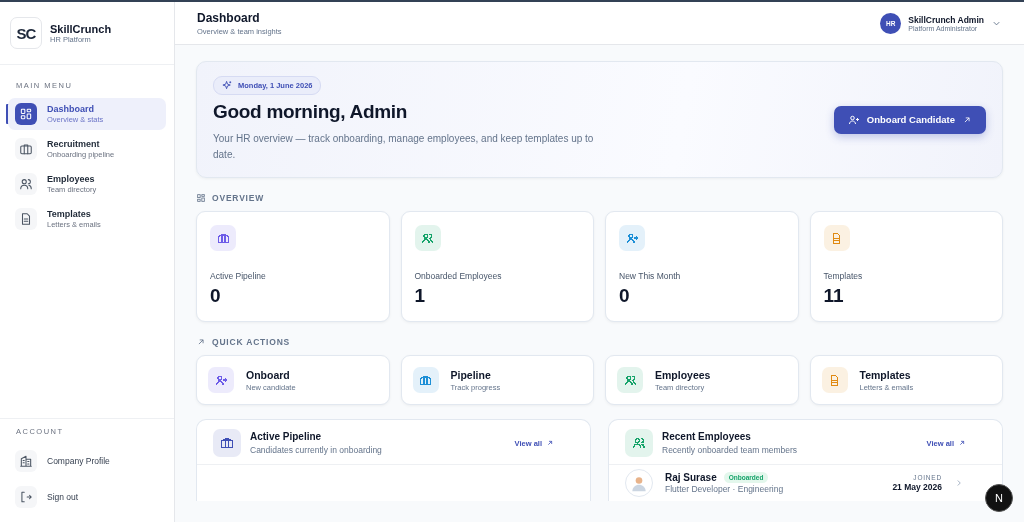  What do you see at coordinates (725, 489) in the screenshot?
I see `employee-role: Flutter Developer · Engineering` at bounding box center [725, 489].